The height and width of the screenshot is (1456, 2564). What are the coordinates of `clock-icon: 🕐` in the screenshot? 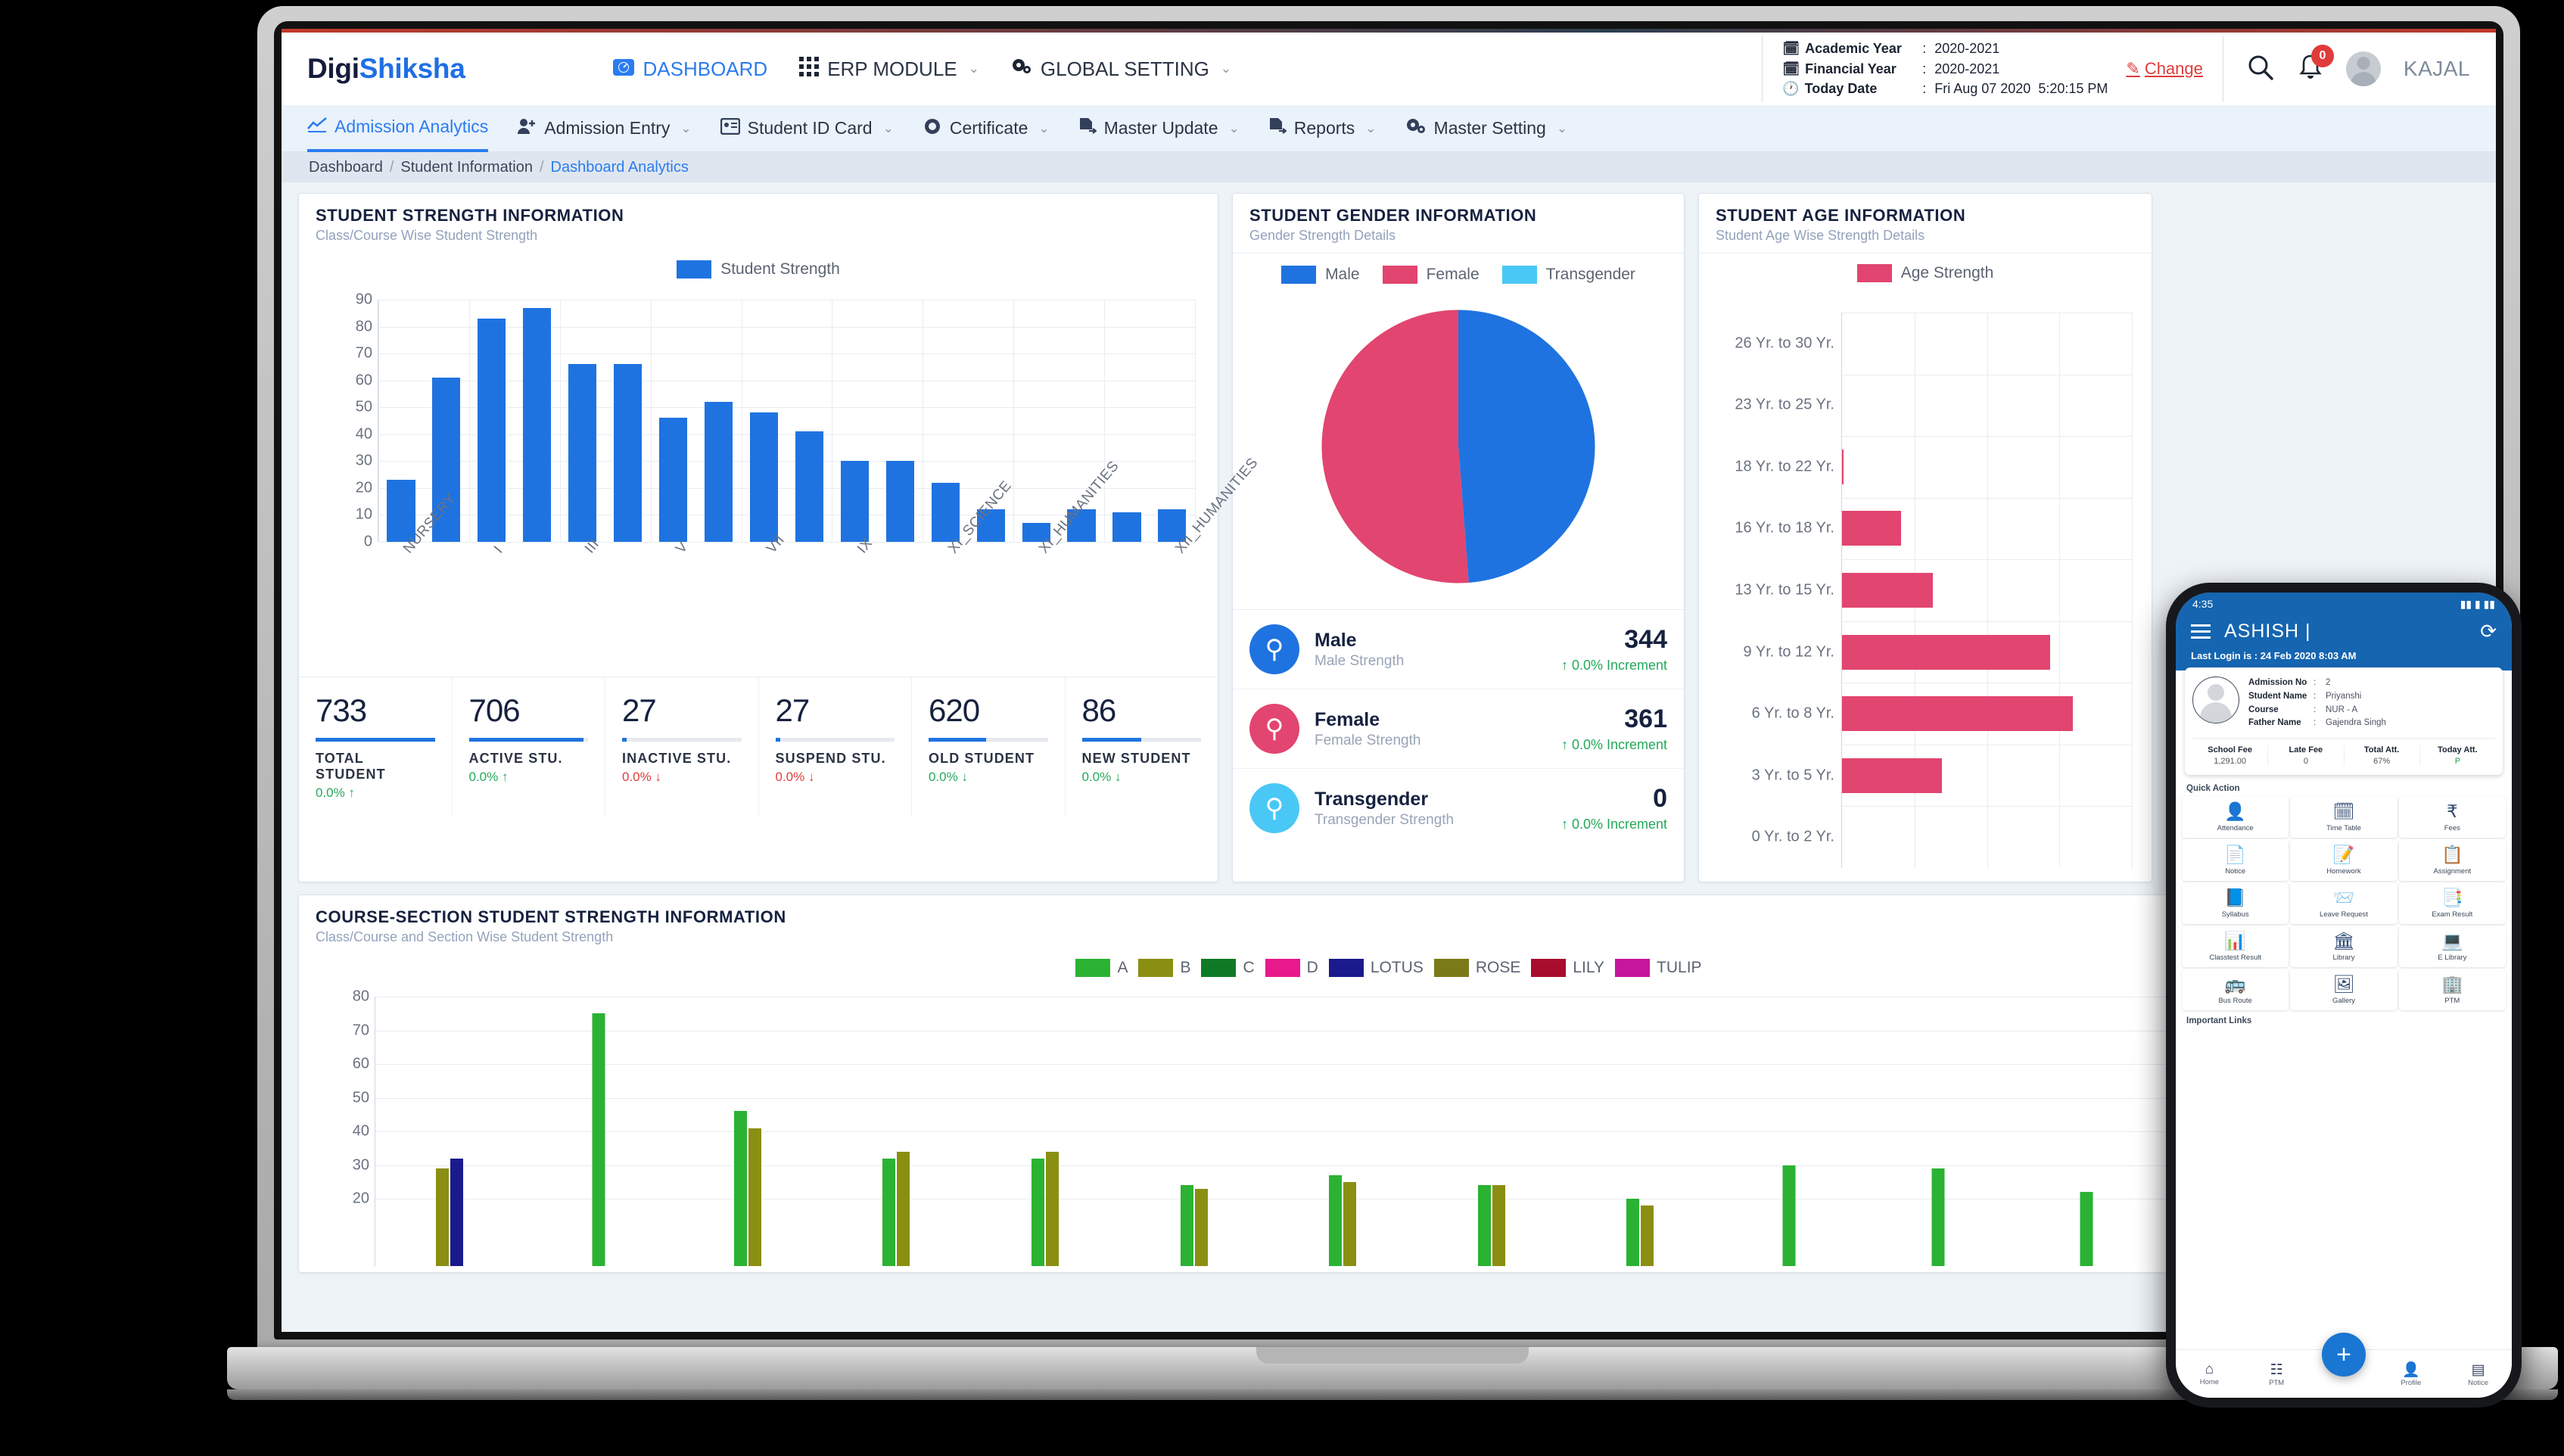 It's located at (1791, 89).